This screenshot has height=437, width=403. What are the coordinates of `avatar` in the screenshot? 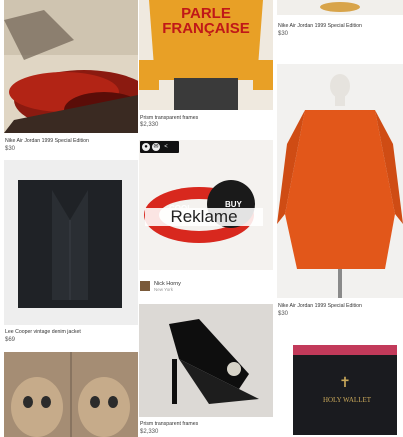 It's located at (145, 286).